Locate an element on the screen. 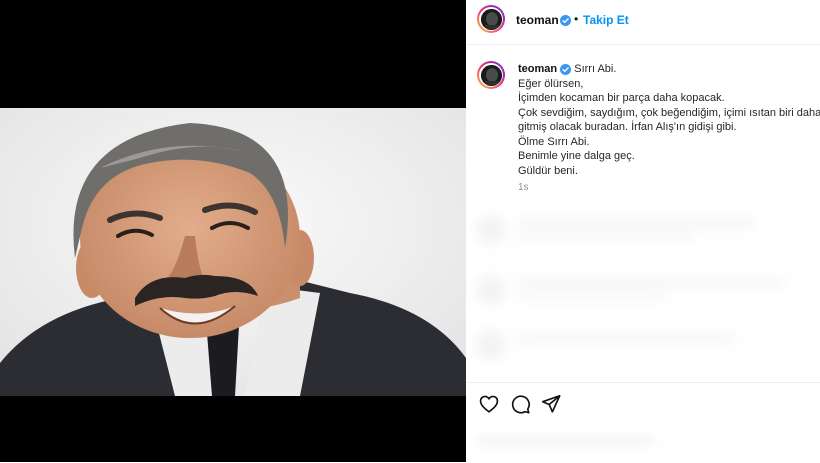  post-header: teoman • Takip Et is located at coordinates (643, 22).